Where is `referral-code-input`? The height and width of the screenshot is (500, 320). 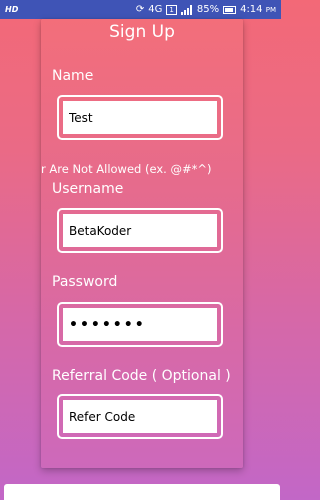 referral-code-input is located at coordinates (140, 416).